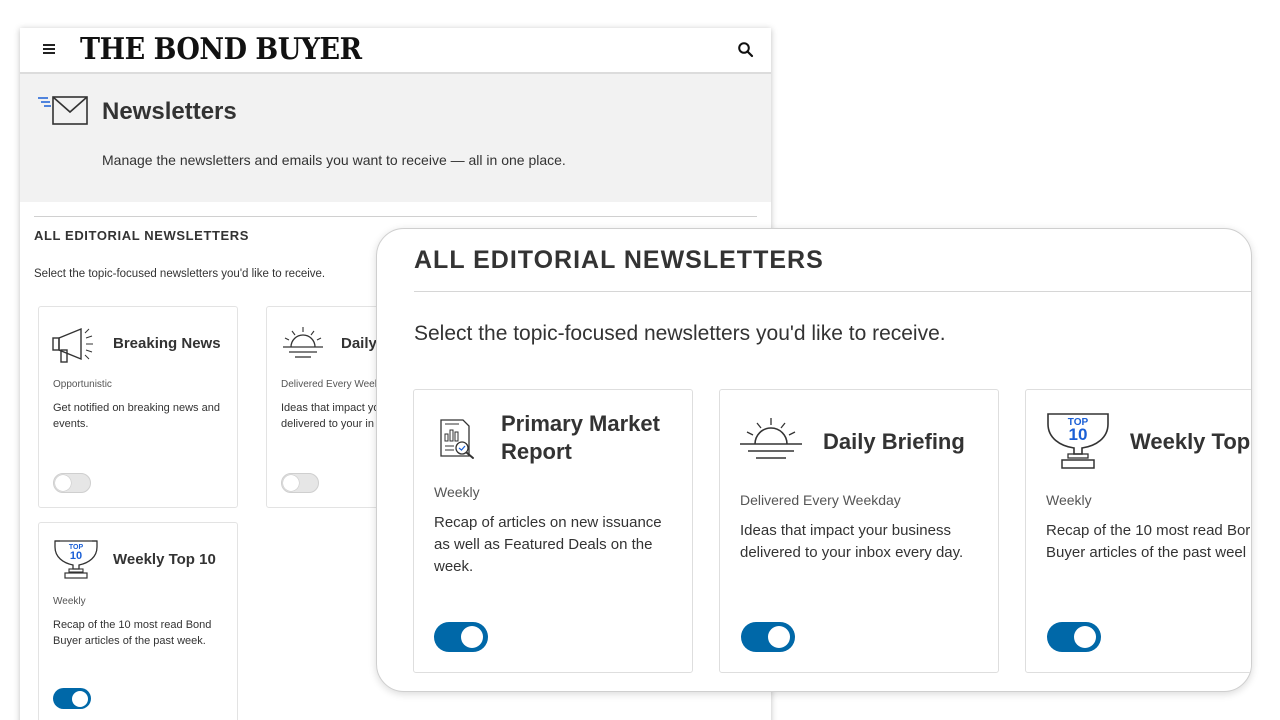 The height and width of the screenshot is (720, 1280). What do you see at coordinates (72, 345) in the screenshot?
I see `megaphone-icon` at bounding box center [72, 345].